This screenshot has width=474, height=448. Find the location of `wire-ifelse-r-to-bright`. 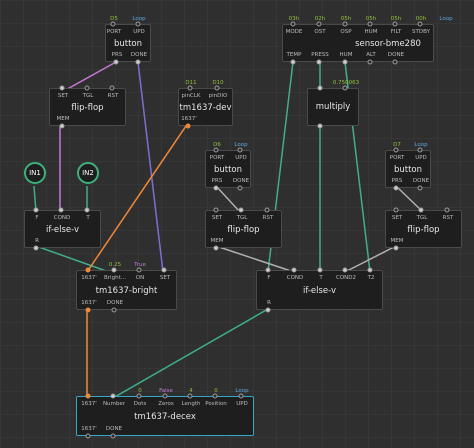

wire-ifelse-r-to-bright is located at coordinates (72, 259).